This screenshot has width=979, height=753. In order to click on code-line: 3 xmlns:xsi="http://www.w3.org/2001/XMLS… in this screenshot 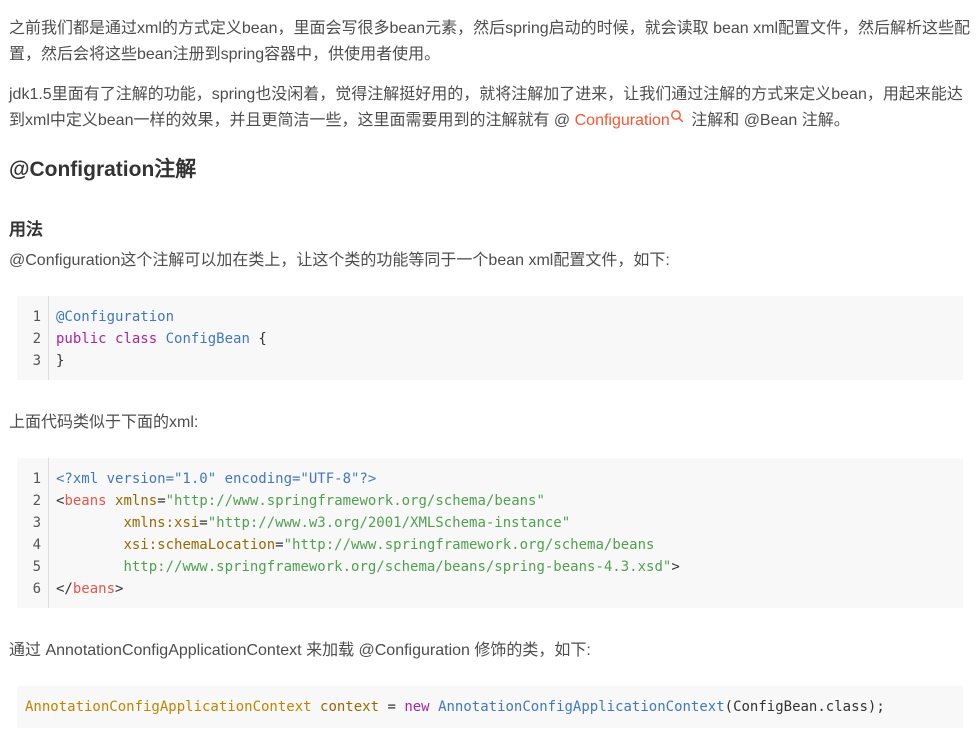, I will do `click(490, 523)`.